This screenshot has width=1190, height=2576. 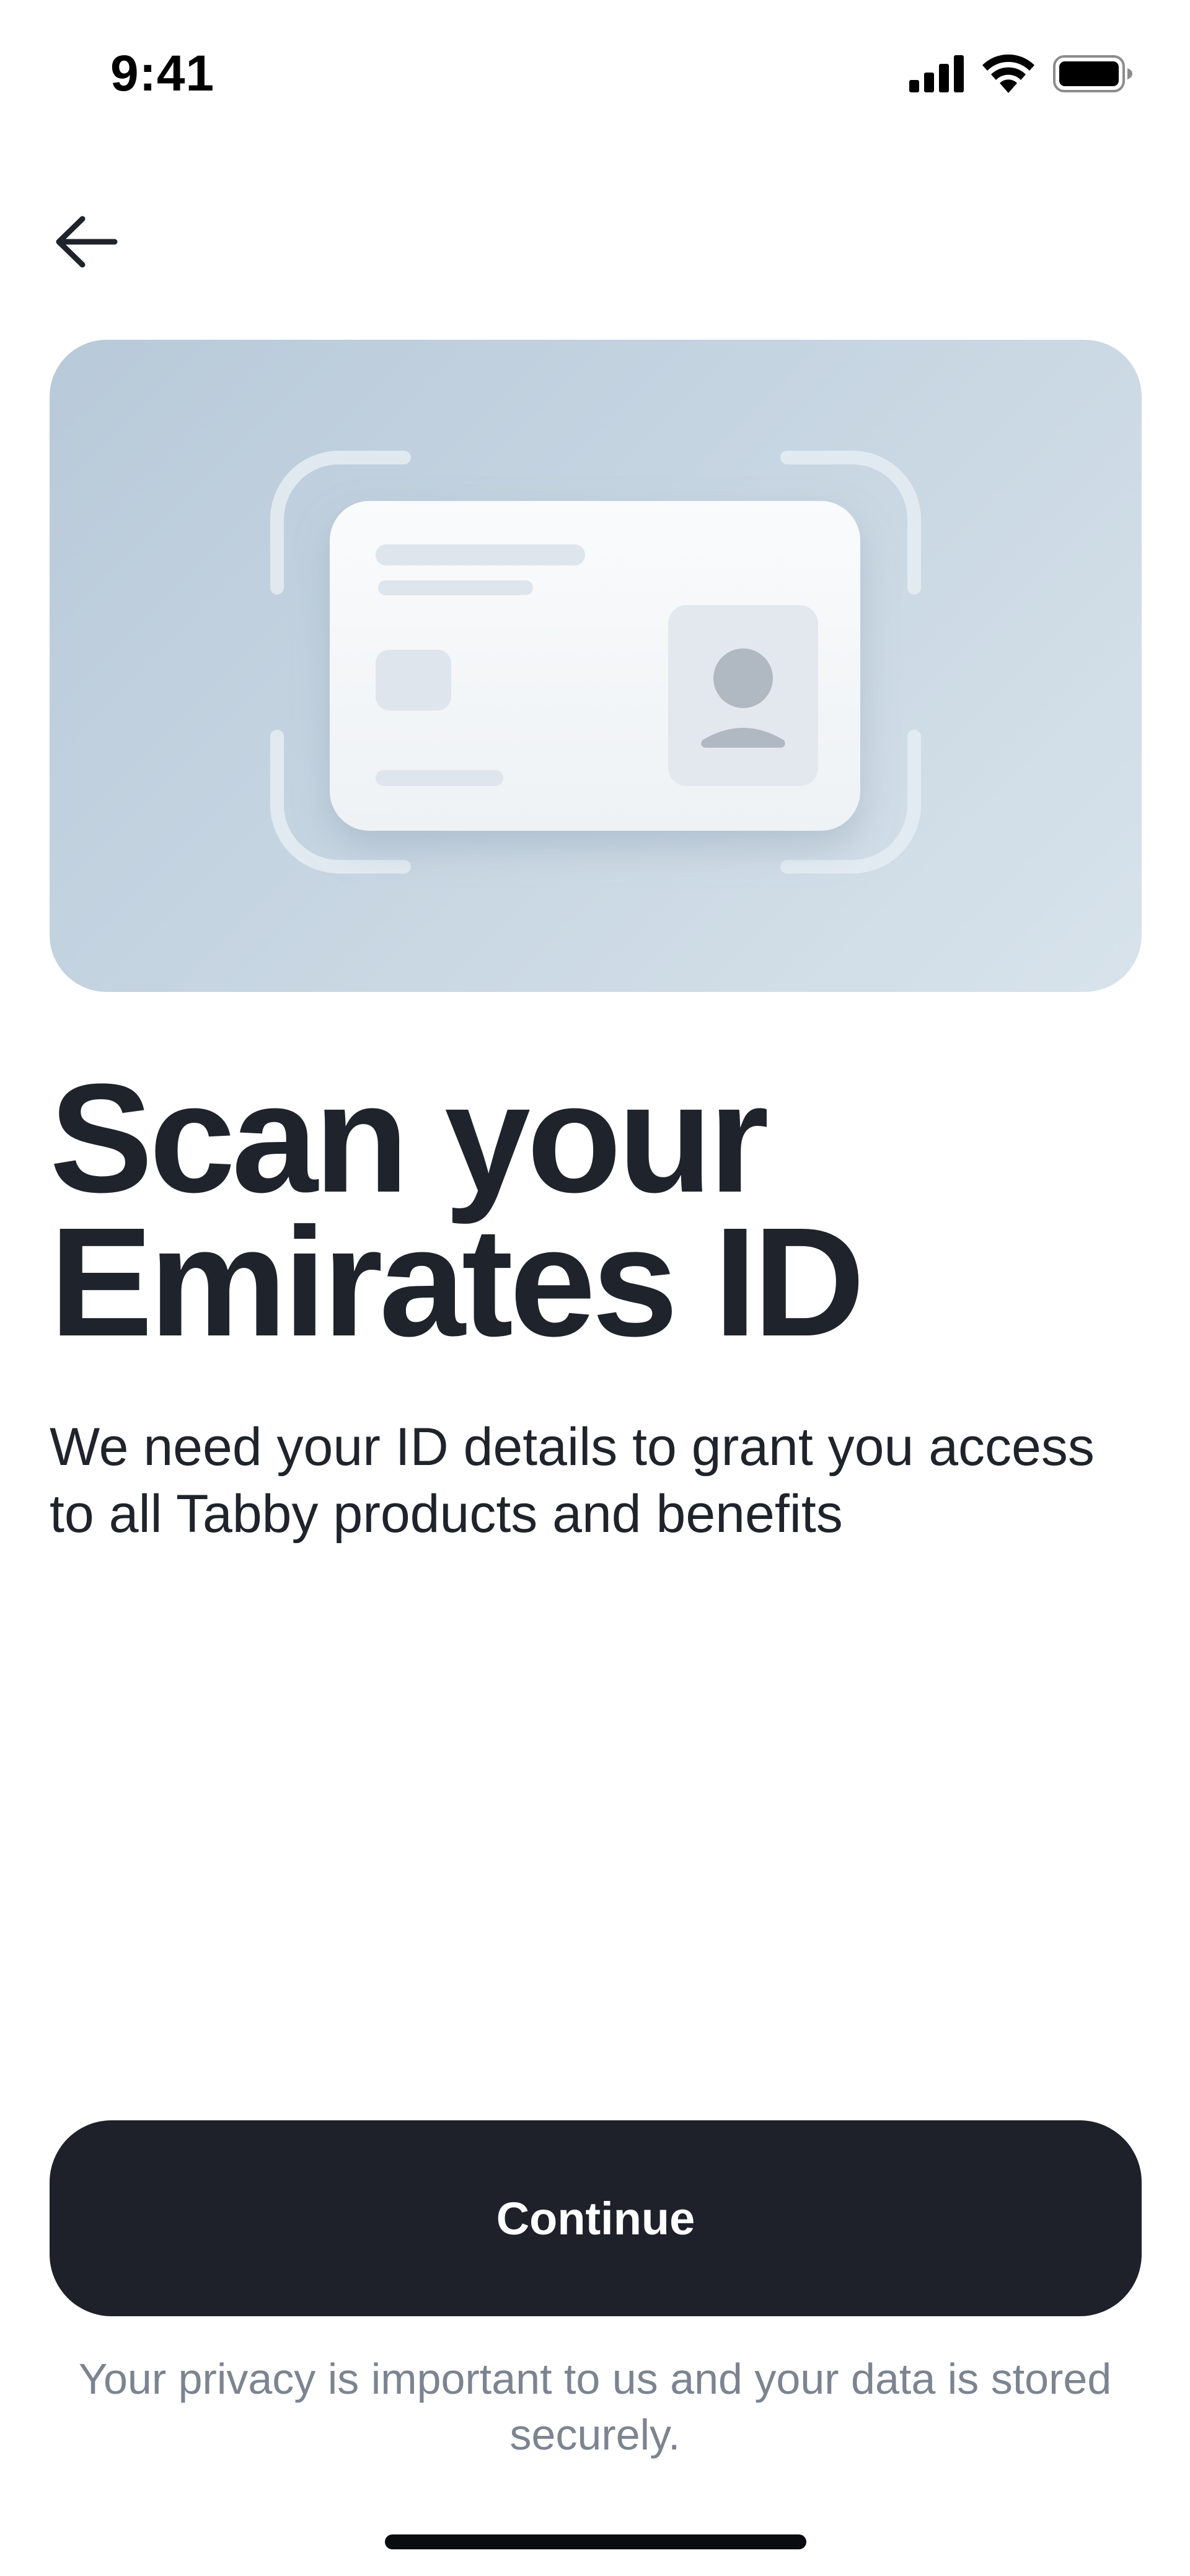 What do you see at coordinates (596, 2218) in the screenshot?
I see `continue-button: Continue` at bounding box center [596, 2218].